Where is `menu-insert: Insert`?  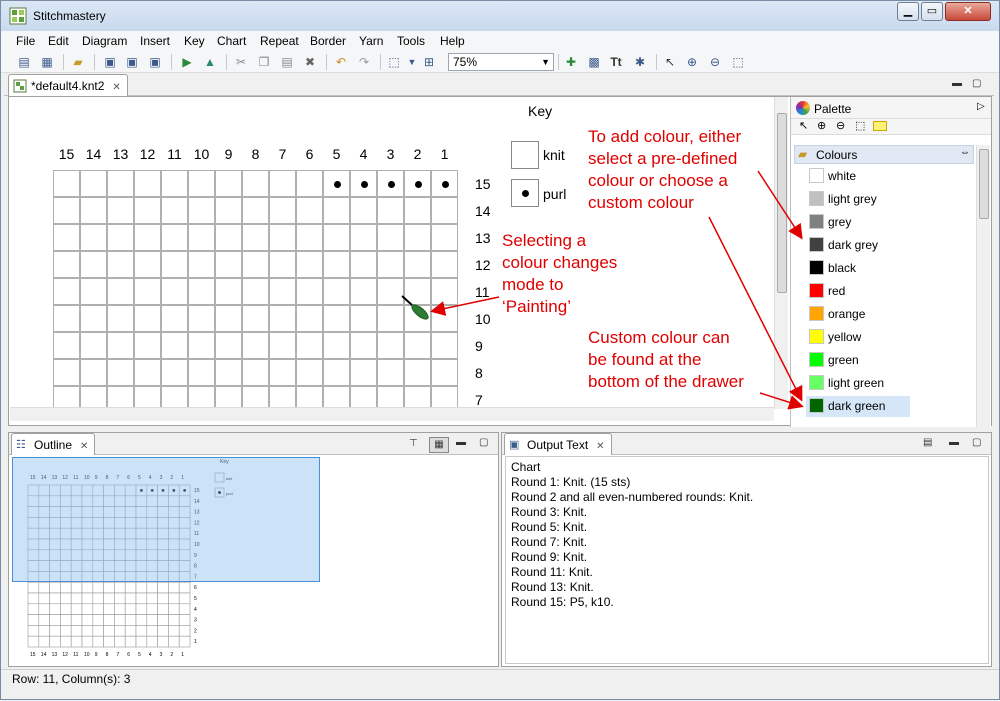 menu-insert: Insert is located at coordinates (155, 41).